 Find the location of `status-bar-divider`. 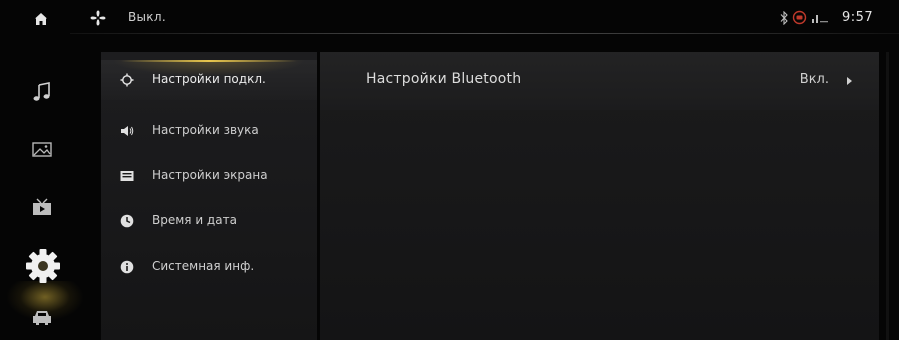

status-bar-divider is located at coordinates (484, 33).